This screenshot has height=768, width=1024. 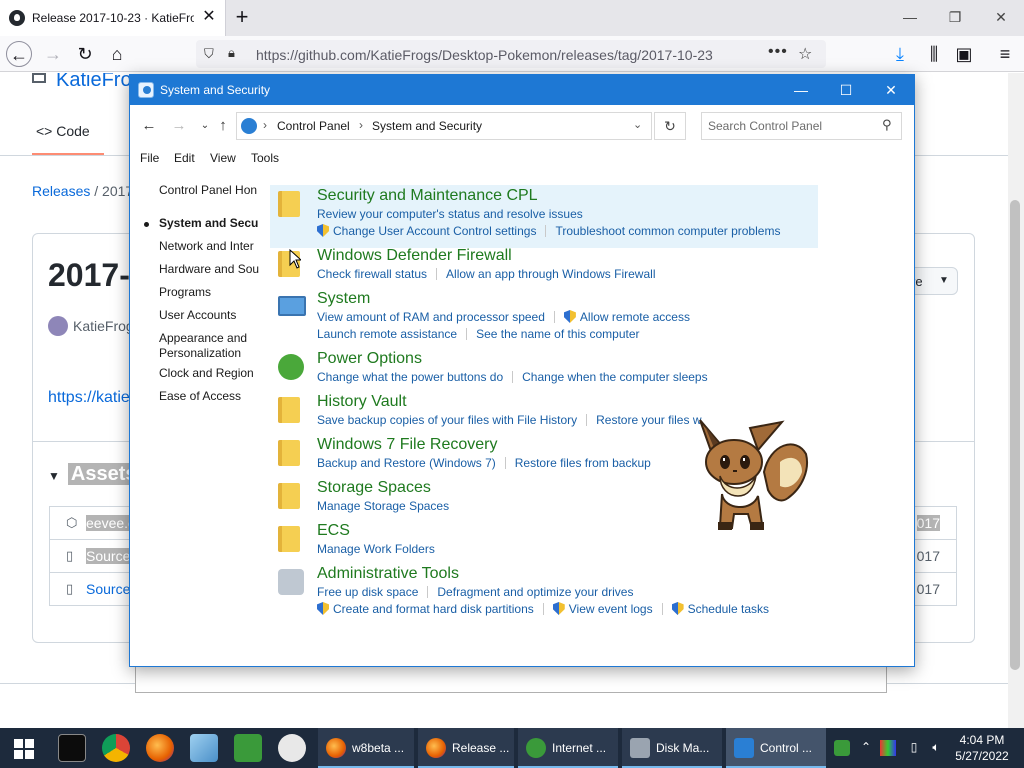 What do you see at coordinates (910, 17) in the screenshot?
I see `browser-minimize-icon: —` at bounding box center [910, 17].